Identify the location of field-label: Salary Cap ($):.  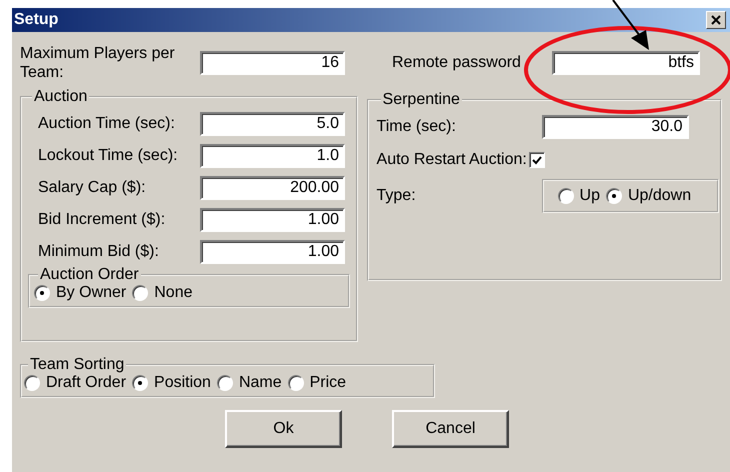
(92, 188).